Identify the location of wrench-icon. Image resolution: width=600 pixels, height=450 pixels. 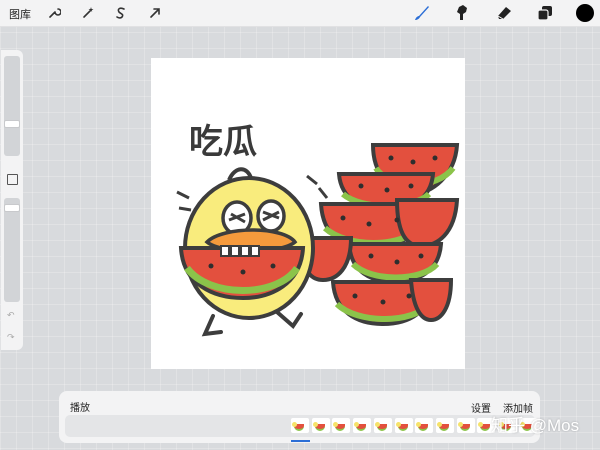
(54, 13).